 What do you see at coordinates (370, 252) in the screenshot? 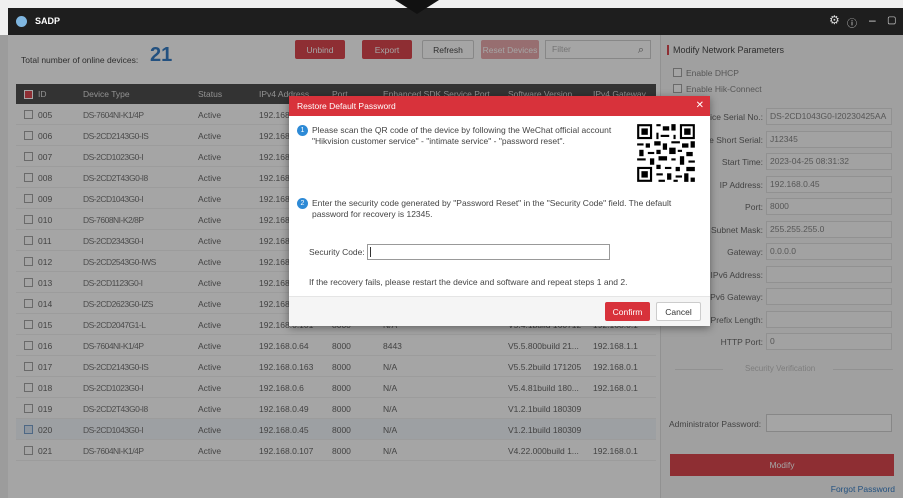
I see `text-caret` at bounding box center [370, 252].